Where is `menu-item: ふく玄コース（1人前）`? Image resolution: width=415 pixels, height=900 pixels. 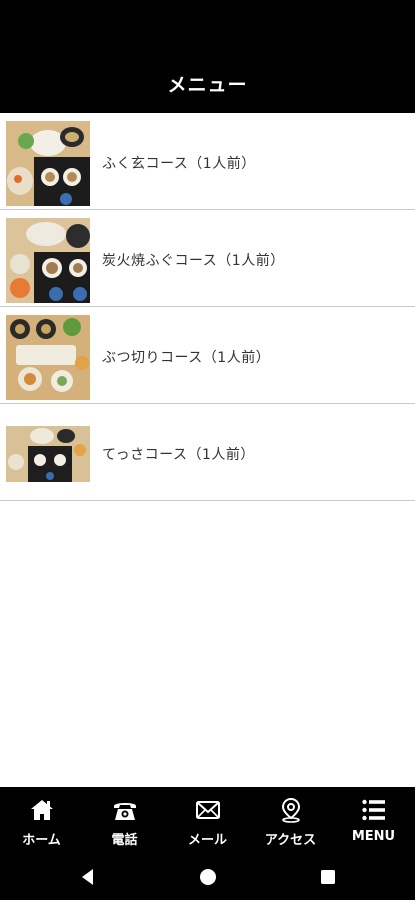
menu-item: ふく玄コース（1人前） is located at coordinates (207, 161).